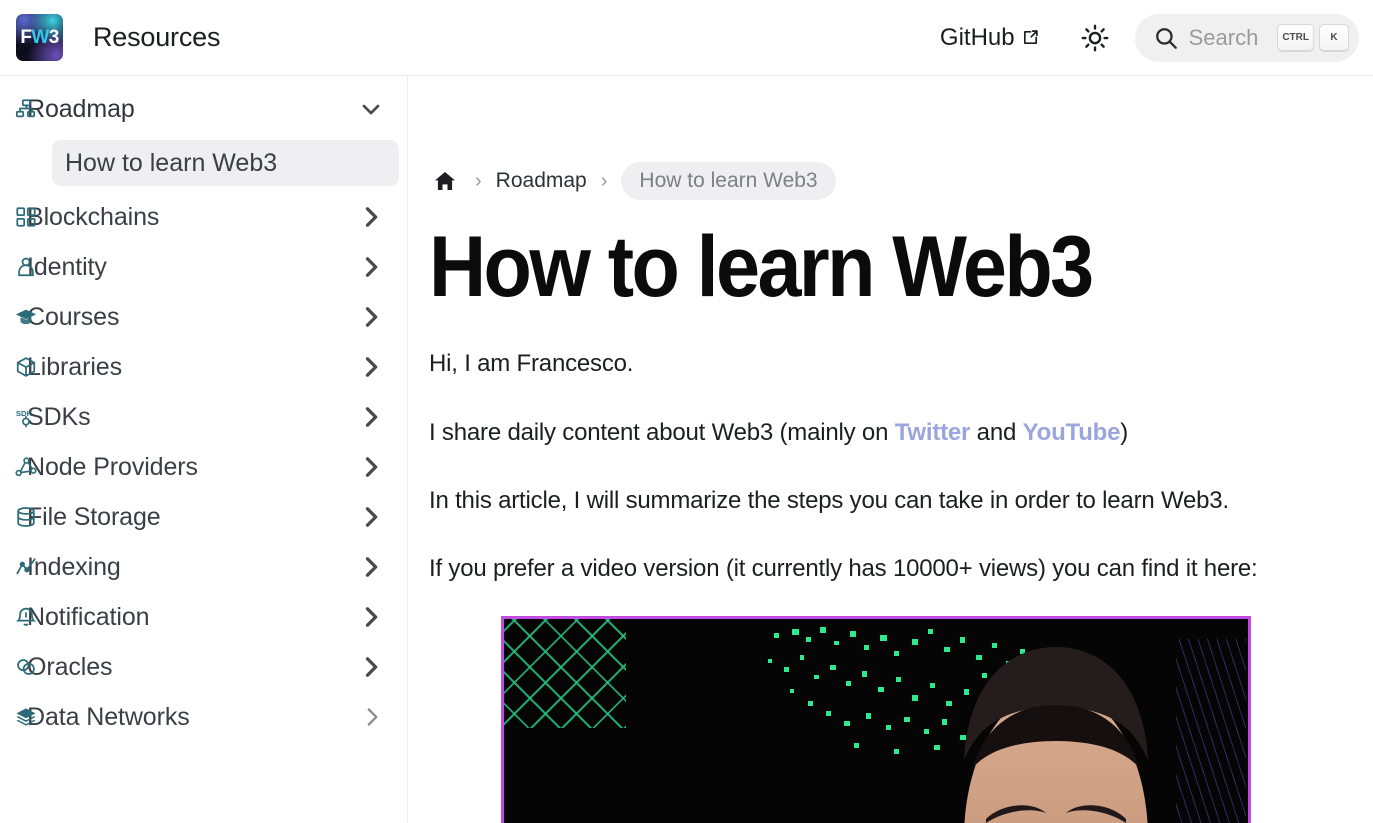 Image resolution: width=1373 pixels, height=823 pixels. What do you see at coordinates (686, 38) in the screenshot?
I see `top-navbar: FW3 Resources GitHub Search CTRL K` at bounding box center [686, 38].